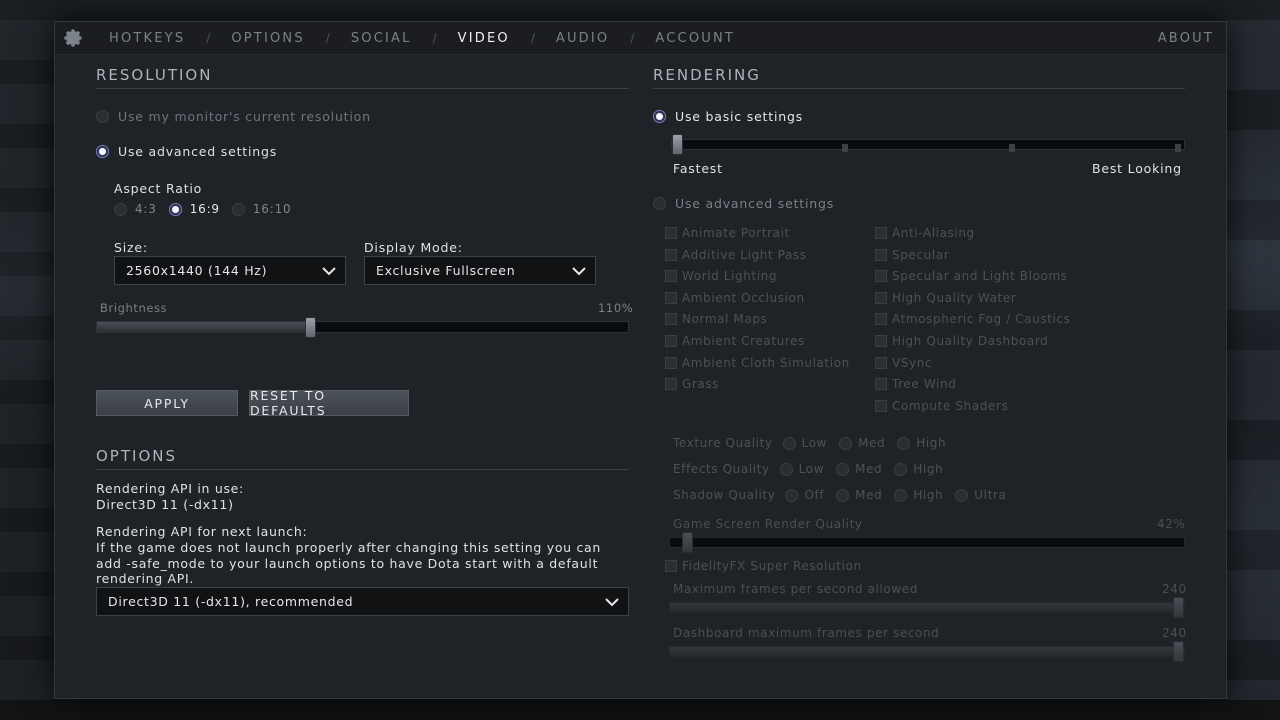 This screenshot has width=1280, height=720. I want to click on checkbox-atmospheric-fog: Atmospheric Fog / Caustics, so click(972, 319).